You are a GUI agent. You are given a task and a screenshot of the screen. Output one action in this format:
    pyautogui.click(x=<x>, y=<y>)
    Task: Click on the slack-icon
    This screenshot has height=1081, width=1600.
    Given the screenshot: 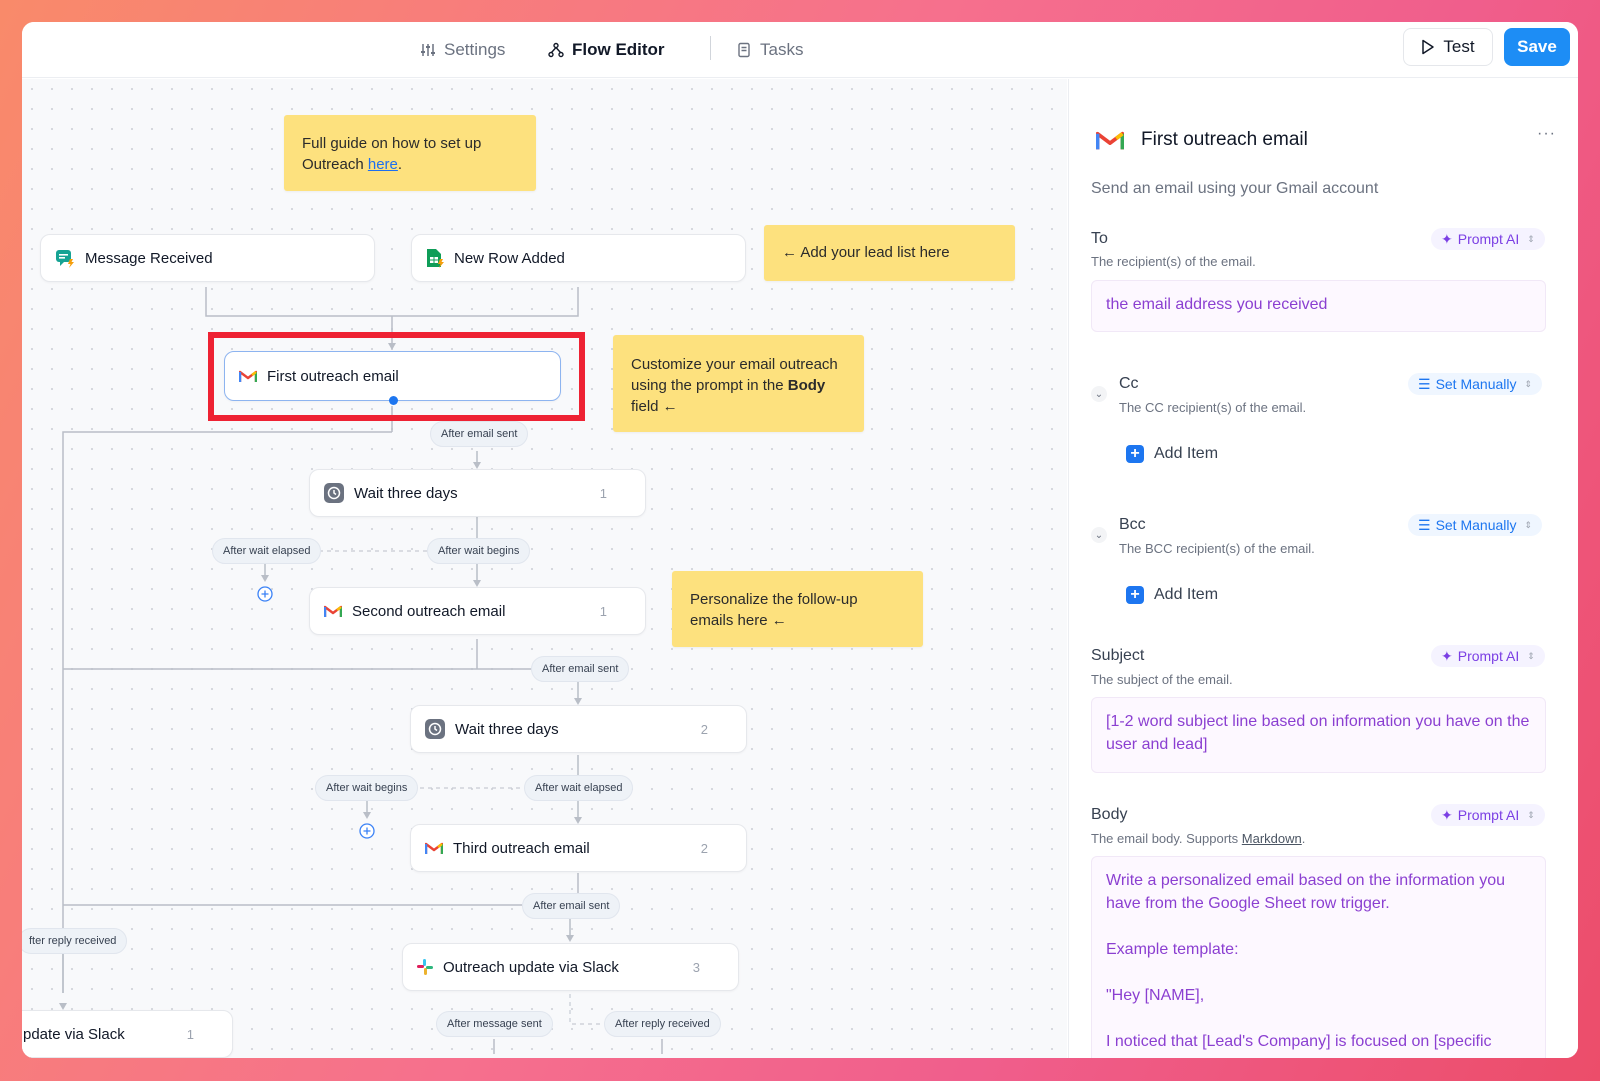 What is the action you would take?
    pyautogui.click(x=425, y=967)
    